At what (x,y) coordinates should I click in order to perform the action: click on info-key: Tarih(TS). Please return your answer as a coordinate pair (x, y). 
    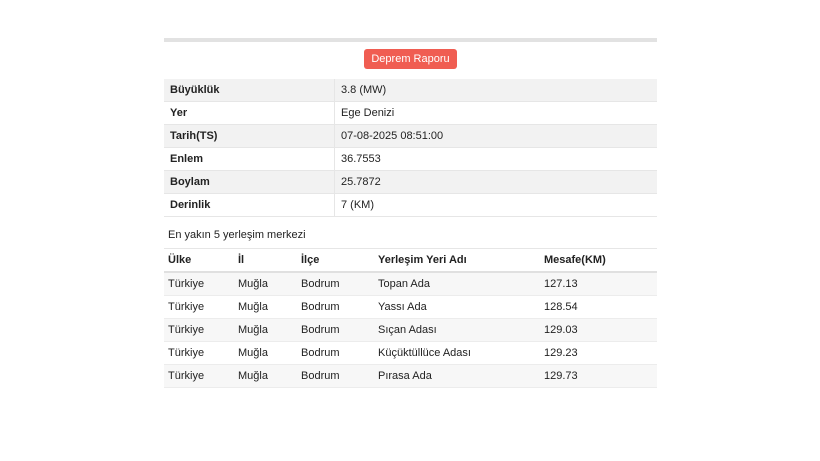
    Looking at the image, I should click on (249, 136).